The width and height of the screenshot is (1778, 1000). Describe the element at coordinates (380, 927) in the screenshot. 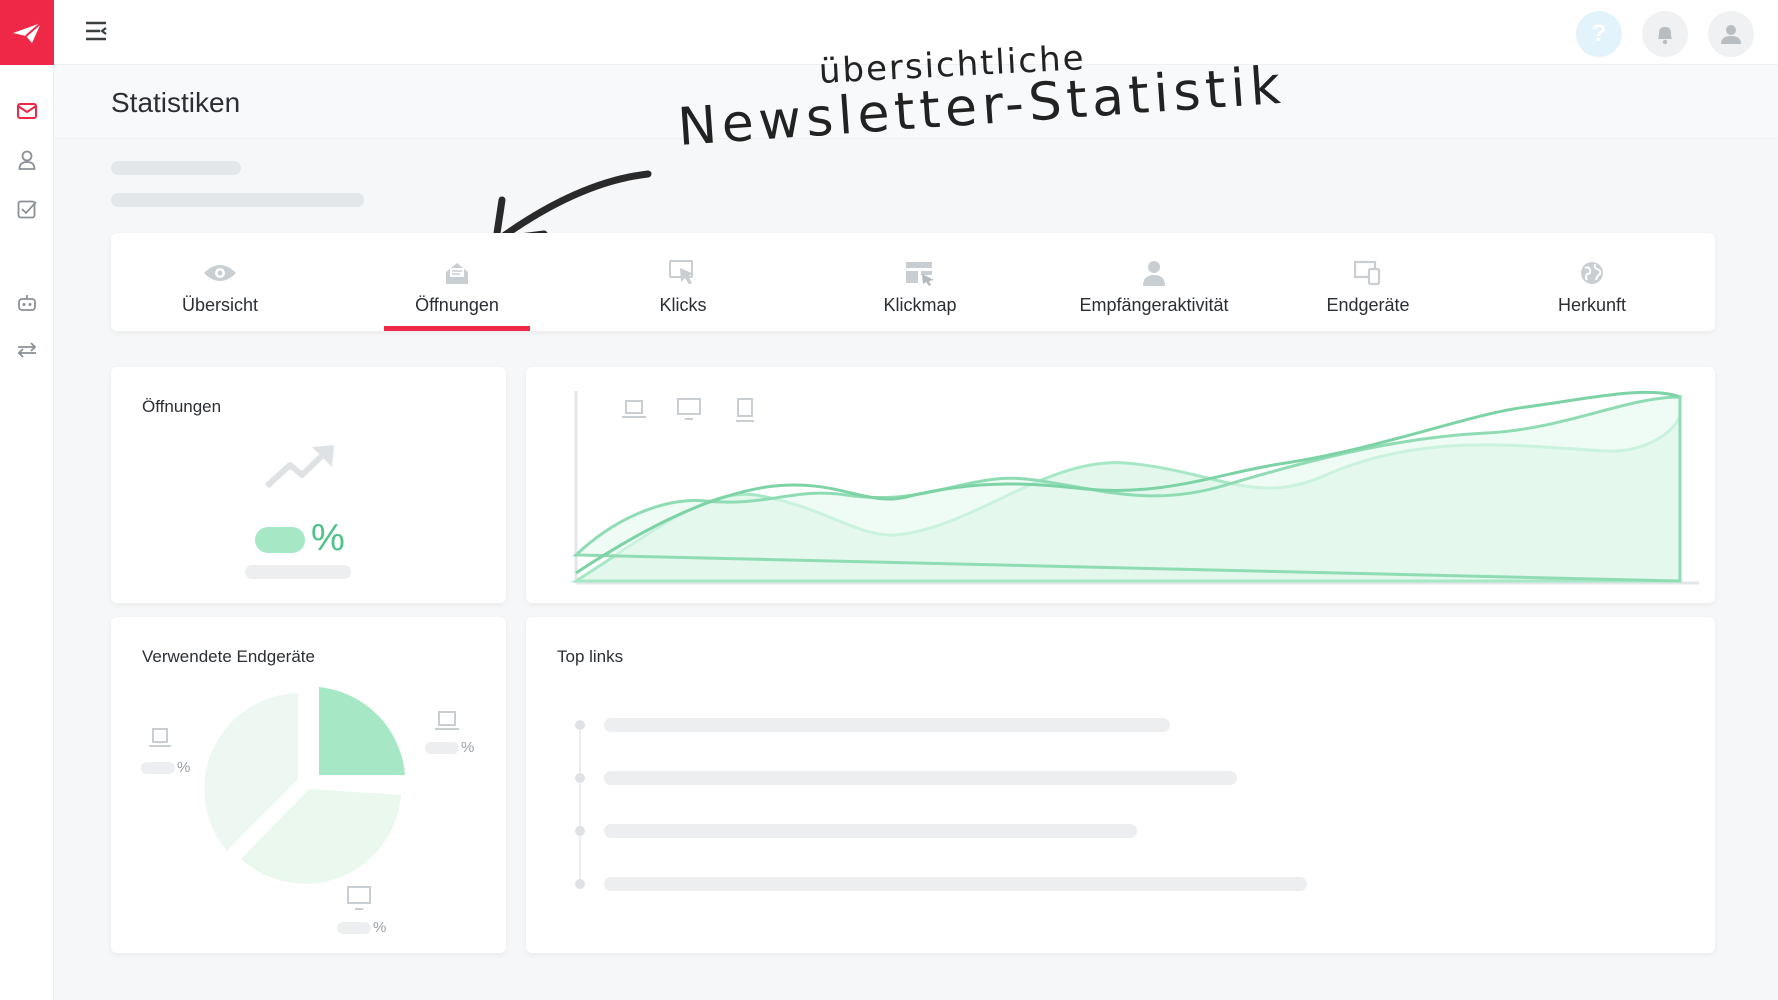

I see `desktop-pct-label: %` at that location.